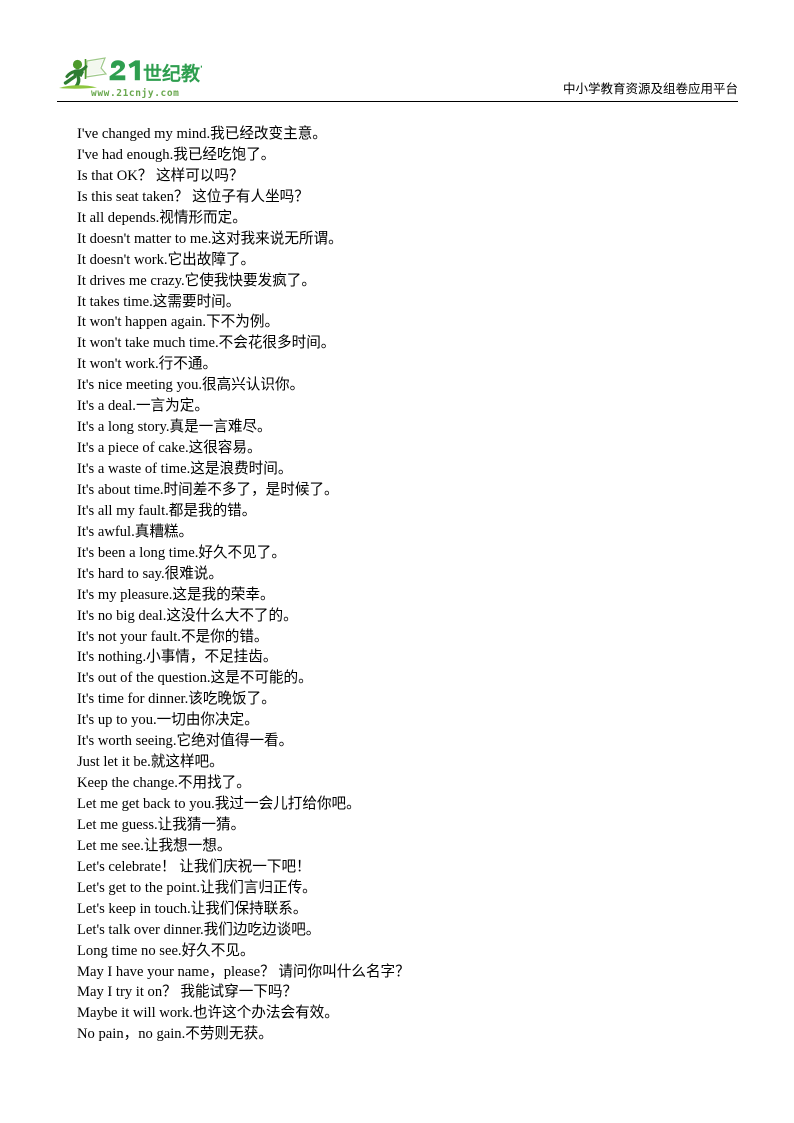  Describe the element at coordinates (195, 678) in the screenshot. I see `document-line: It's out of the question.这是不可能的。` at that location.